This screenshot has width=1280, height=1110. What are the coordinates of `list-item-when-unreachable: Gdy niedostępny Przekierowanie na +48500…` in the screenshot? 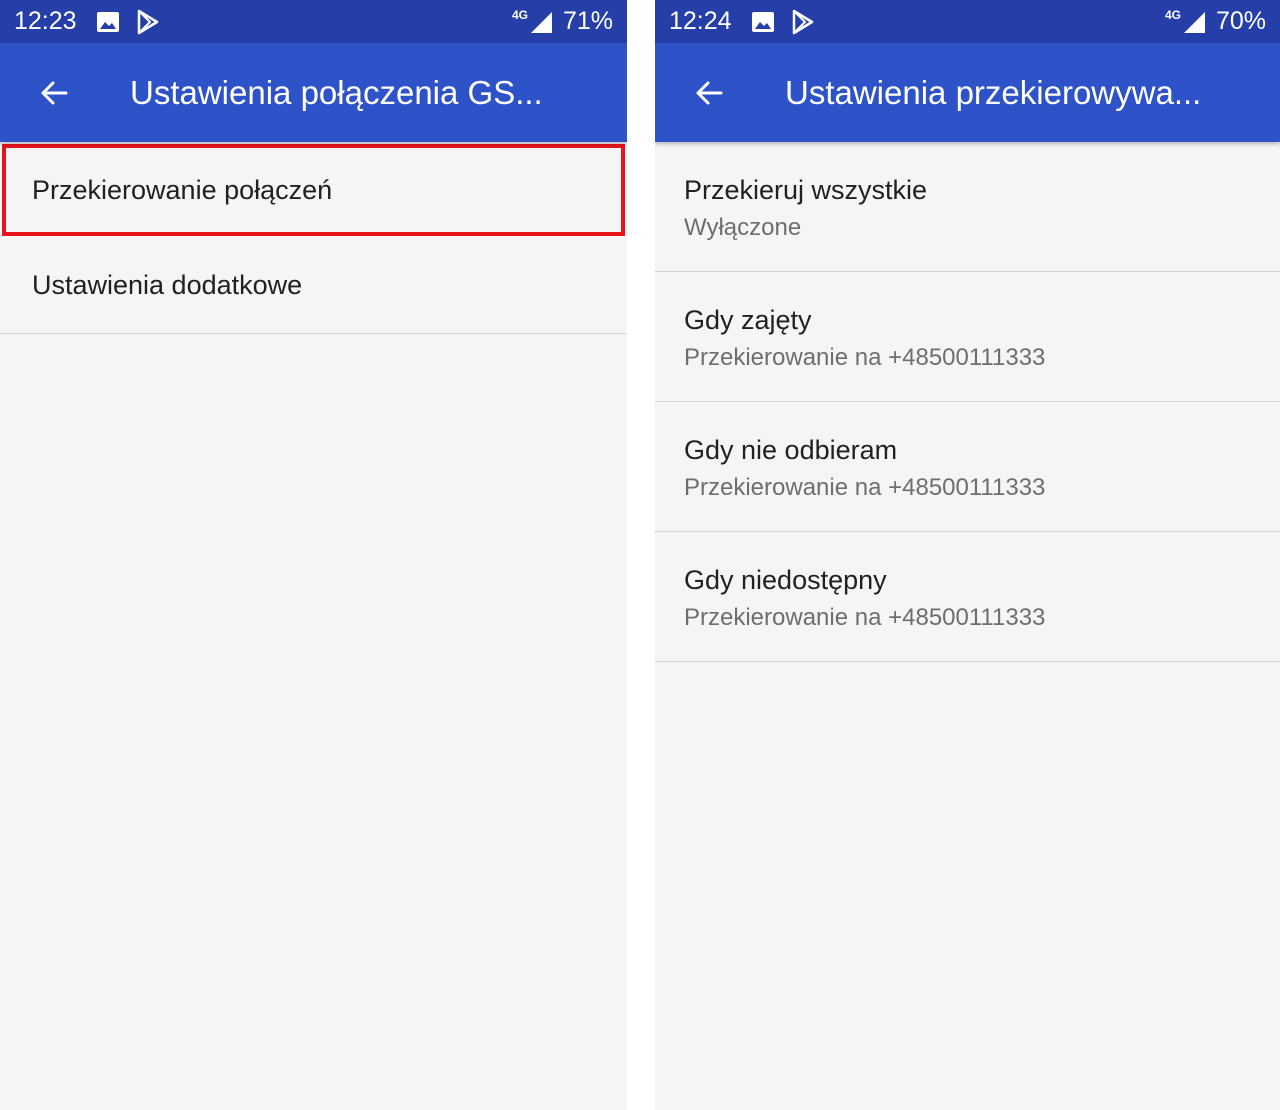 It's located at (967, 597).